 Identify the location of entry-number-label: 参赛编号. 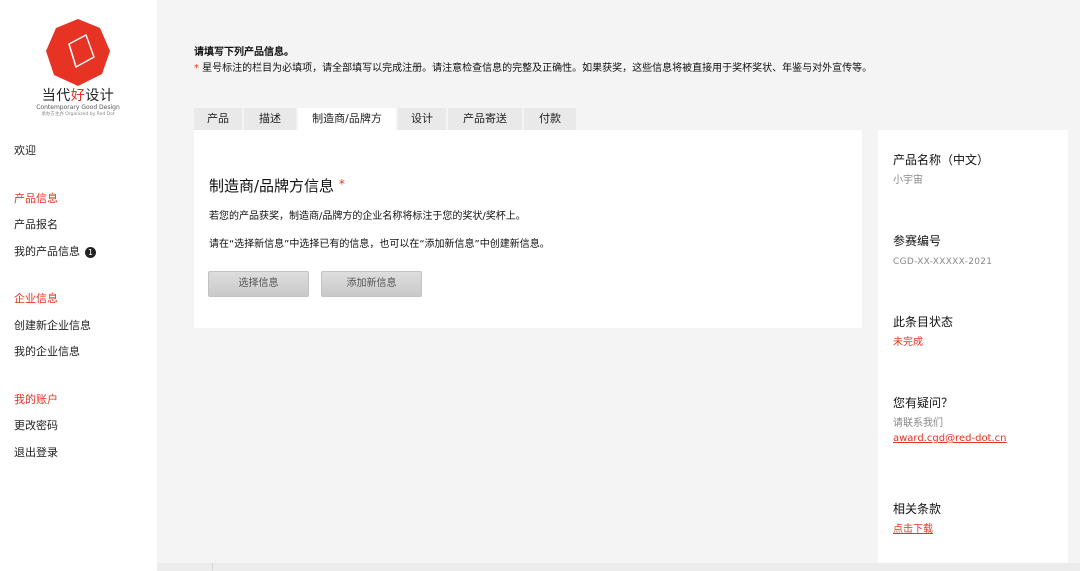
(917, 241).